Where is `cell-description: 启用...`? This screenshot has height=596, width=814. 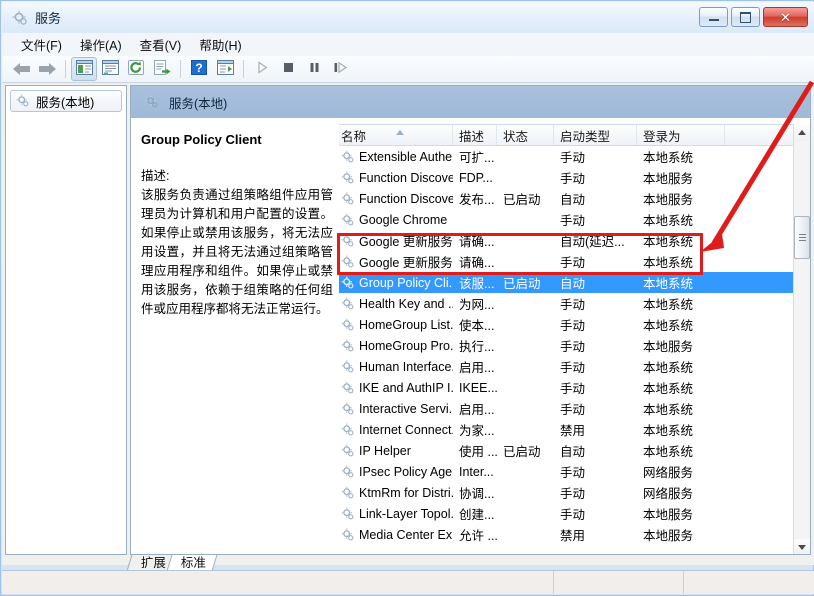 cell-description: 启用... is located at coordinates (477, 410).